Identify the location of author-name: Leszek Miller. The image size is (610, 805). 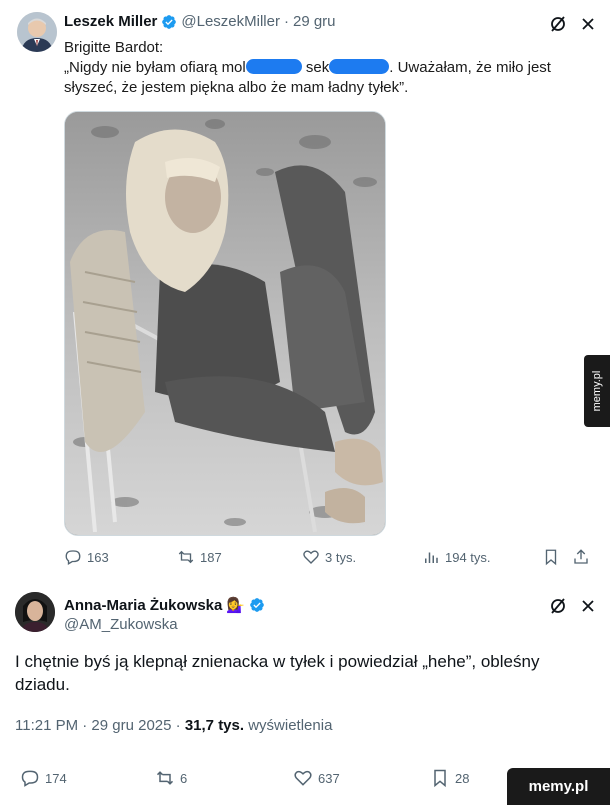
(110, 21).